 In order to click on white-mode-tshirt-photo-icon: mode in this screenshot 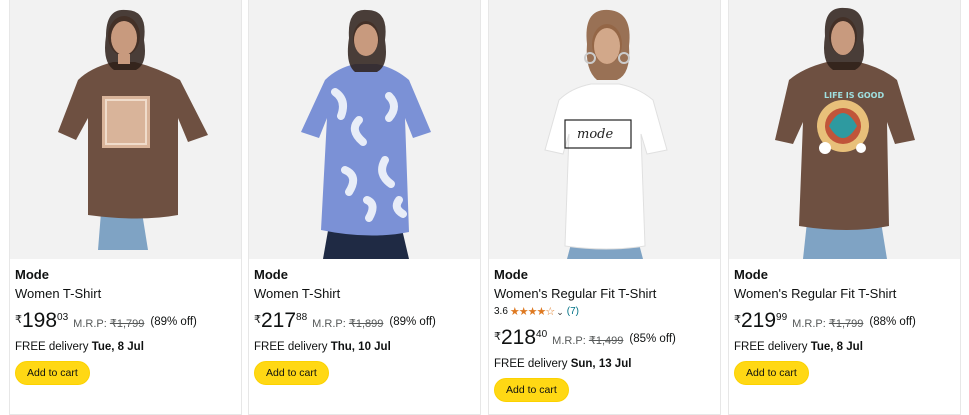, I will do `click(604, 129)`.